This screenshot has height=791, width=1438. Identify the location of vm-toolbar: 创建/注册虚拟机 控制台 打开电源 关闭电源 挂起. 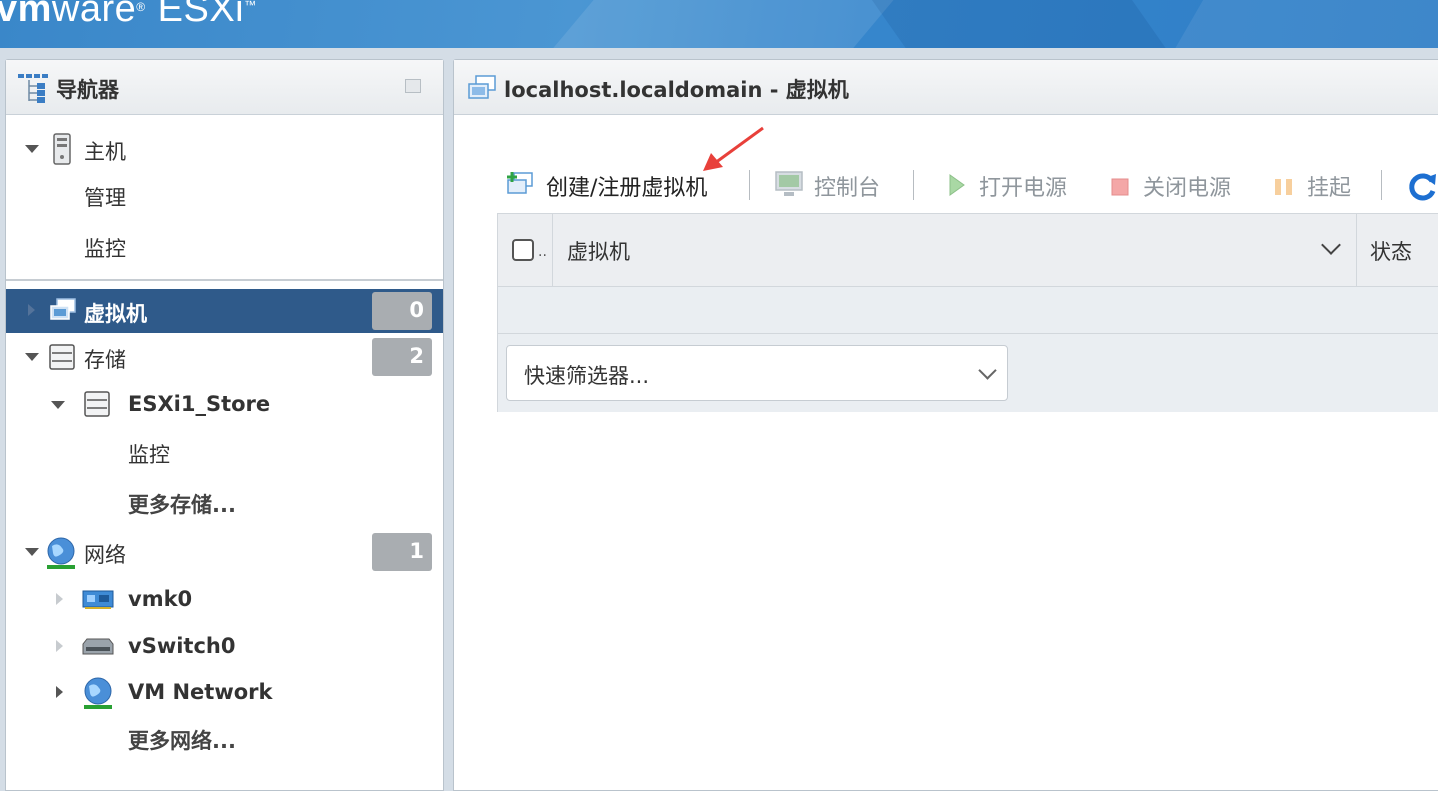
(971, 184).